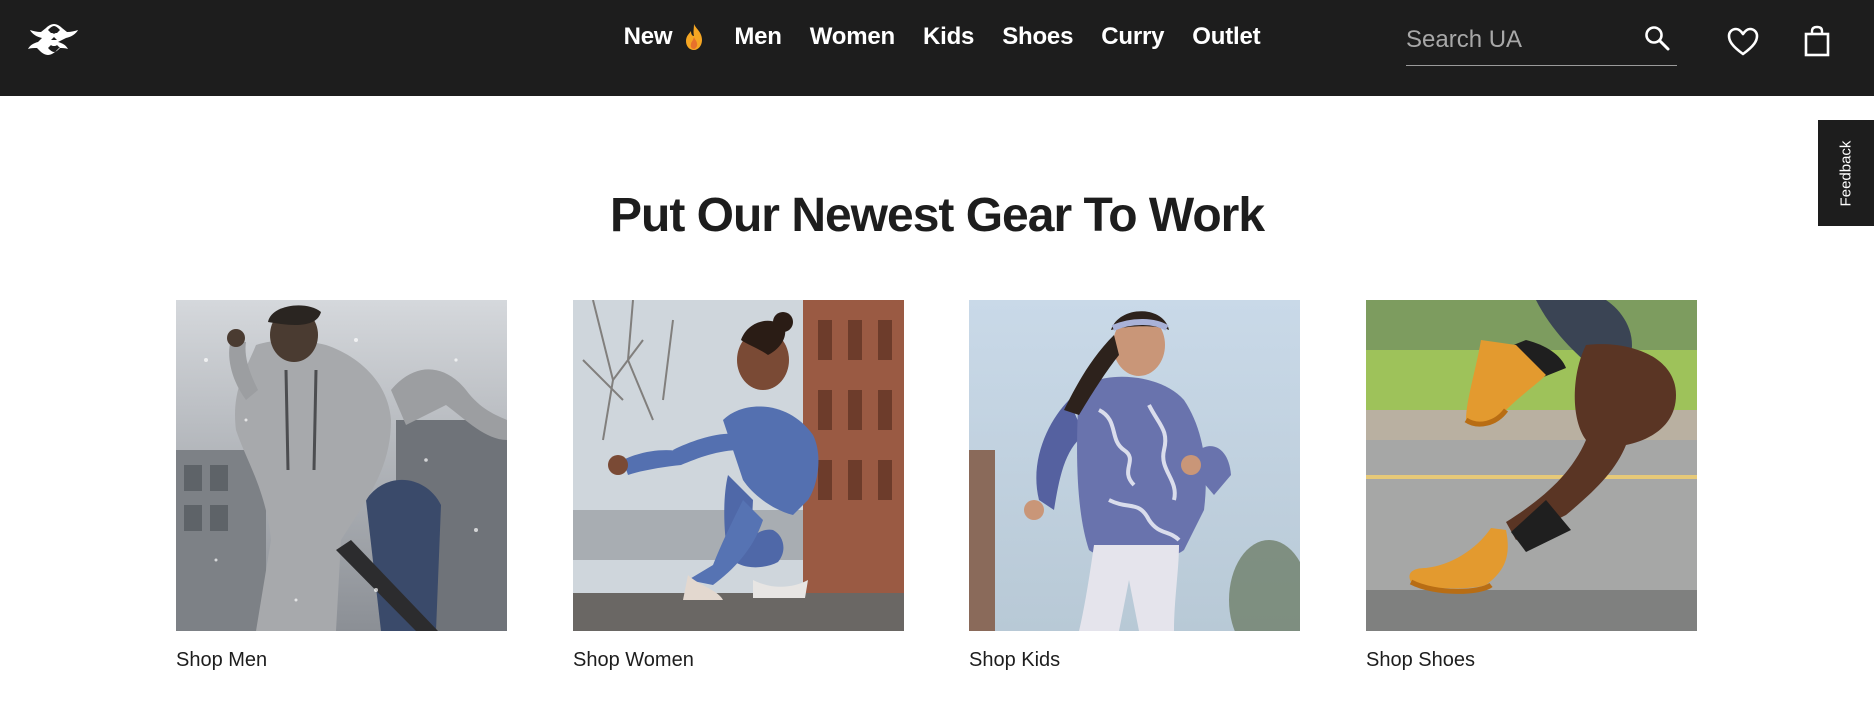 This screenshot has height=704, width=1874. I want to click on men-category-photo, so click(341, 465).